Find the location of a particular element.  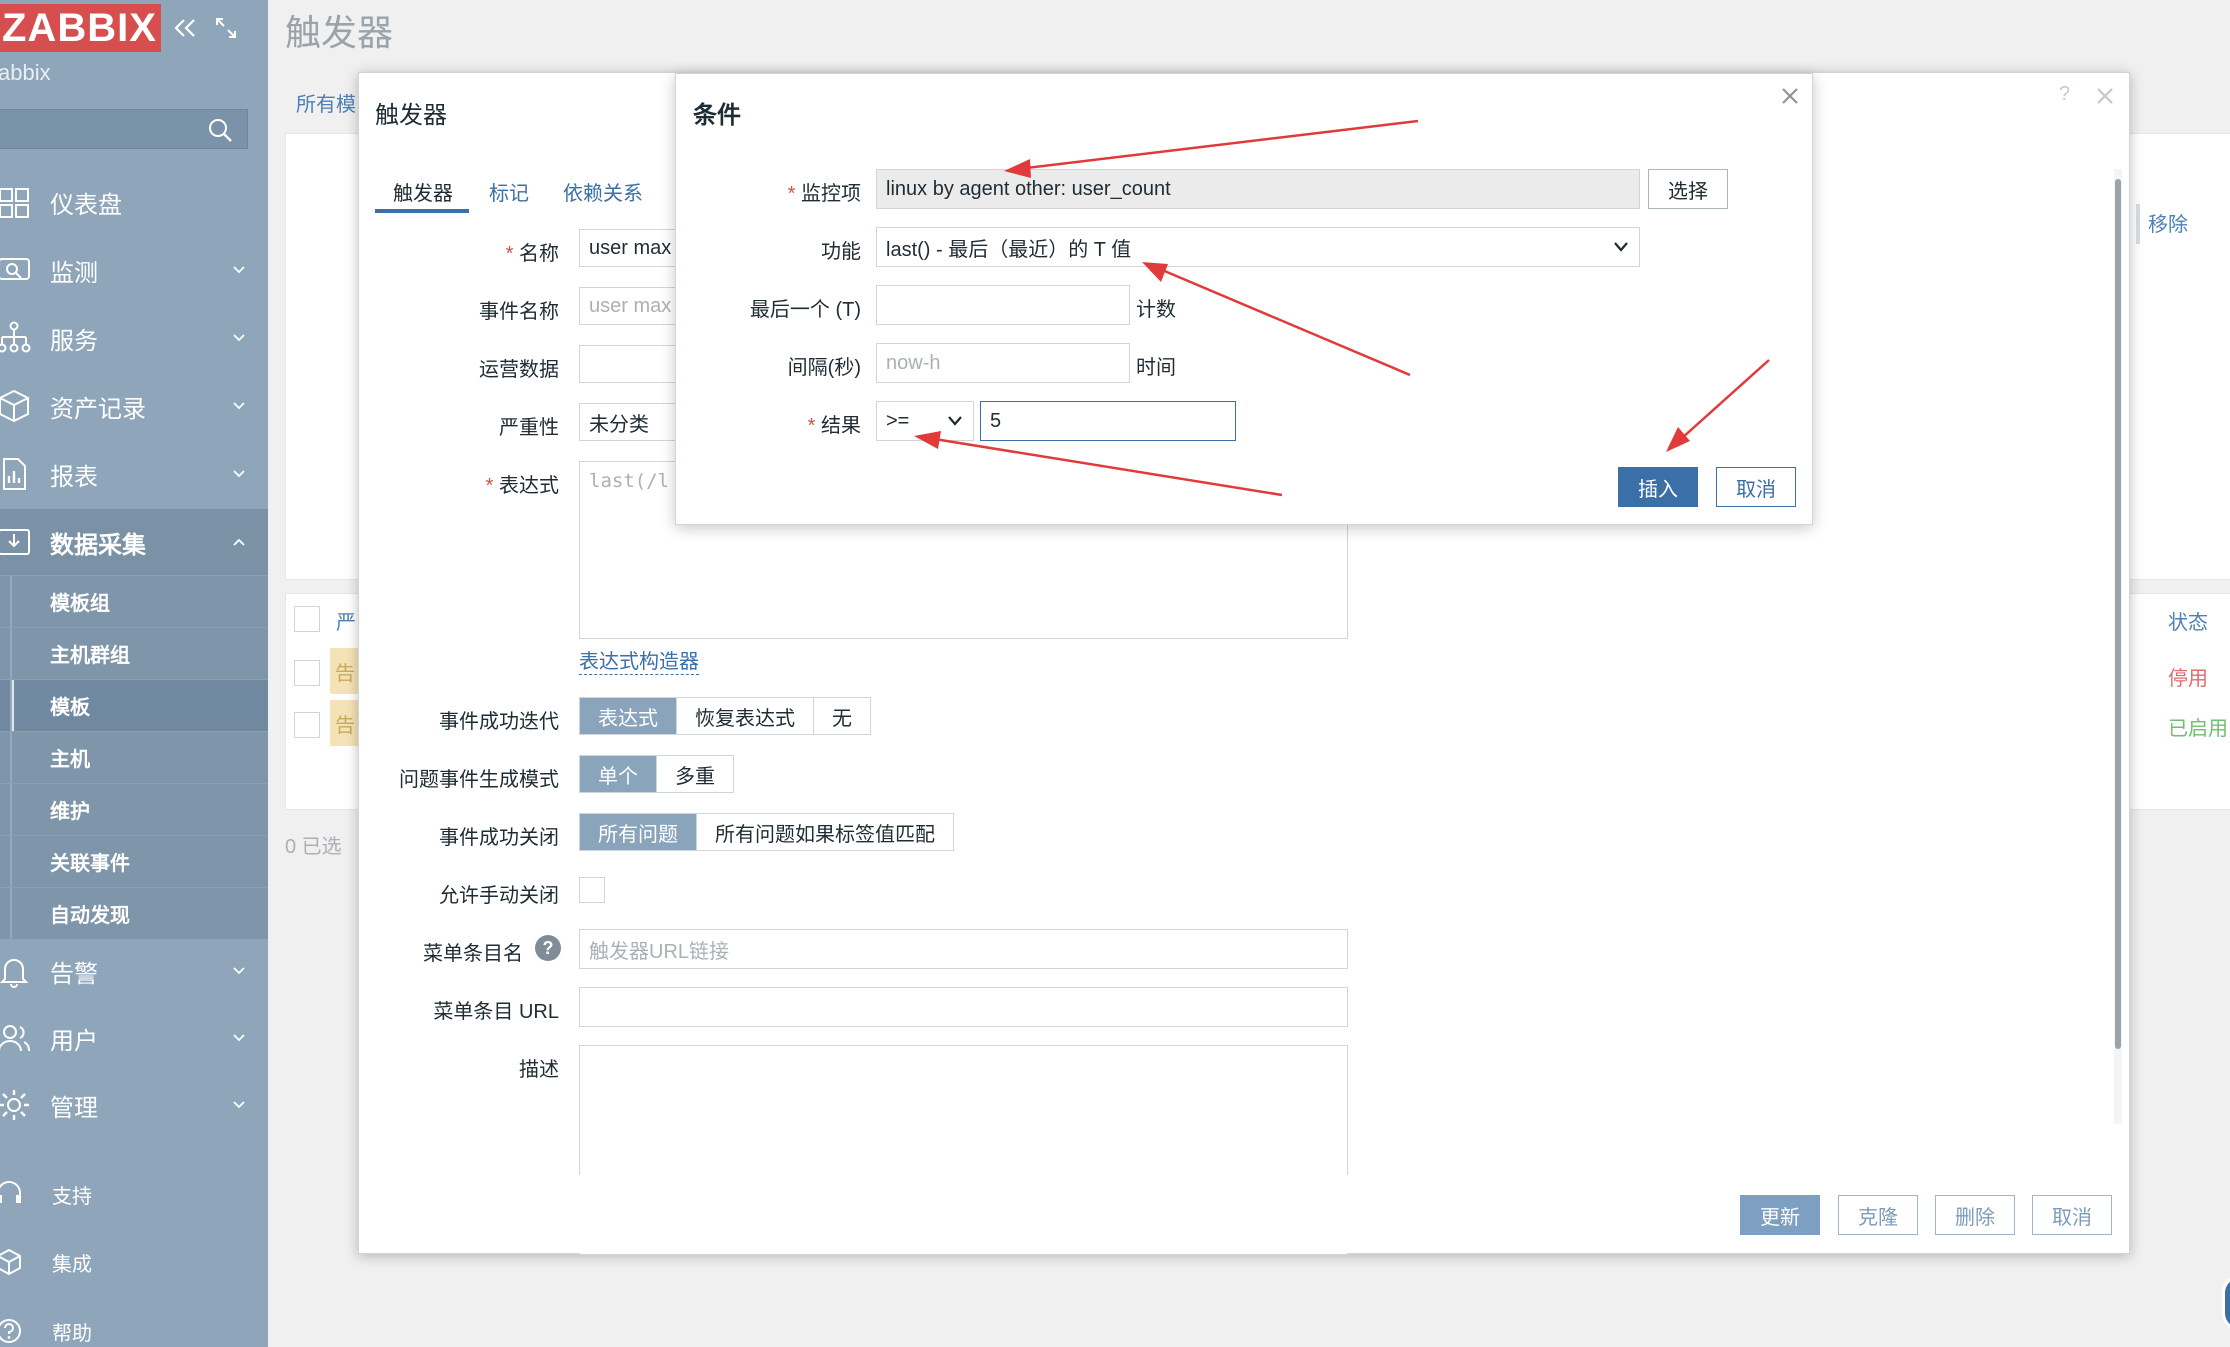

option-none: 无 is located at coordinates (842, 716).